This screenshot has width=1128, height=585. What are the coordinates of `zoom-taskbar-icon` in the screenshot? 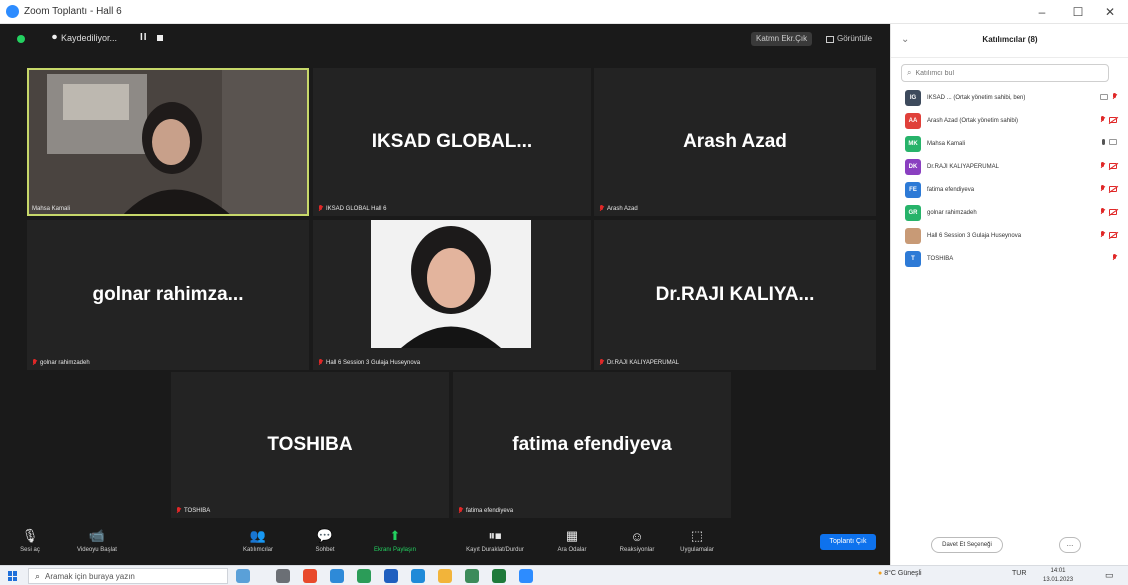 It's located at (526, 576).